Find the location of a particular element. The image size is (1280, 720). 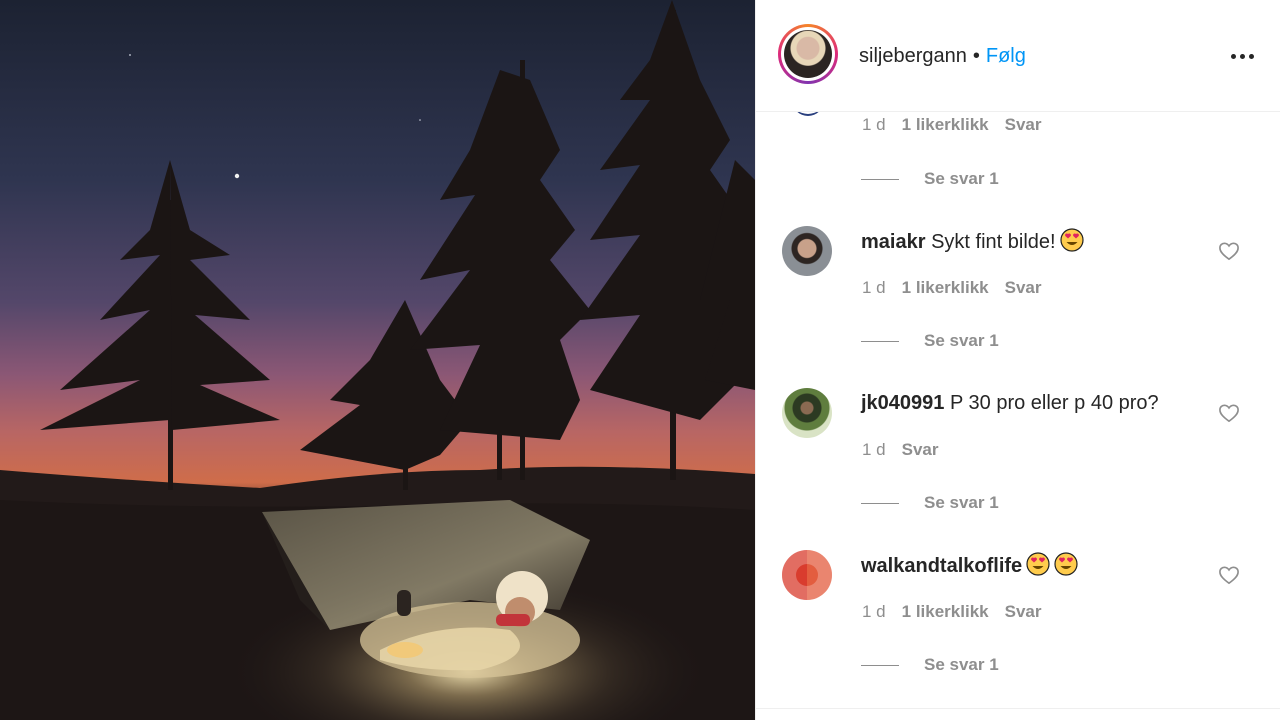

comment-body: walkandtalkoflife is located at coordinates (969, 565).